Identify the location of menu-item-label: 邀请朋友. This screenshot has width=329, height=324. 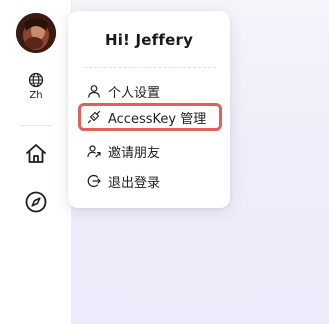
(134, 153).